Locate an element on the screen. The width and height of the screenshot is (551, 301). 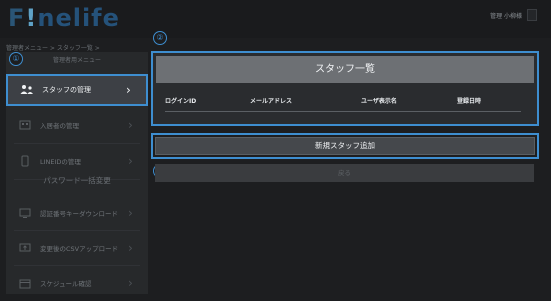
annotation-marker-1: ① is located at coordinates (16, 59).